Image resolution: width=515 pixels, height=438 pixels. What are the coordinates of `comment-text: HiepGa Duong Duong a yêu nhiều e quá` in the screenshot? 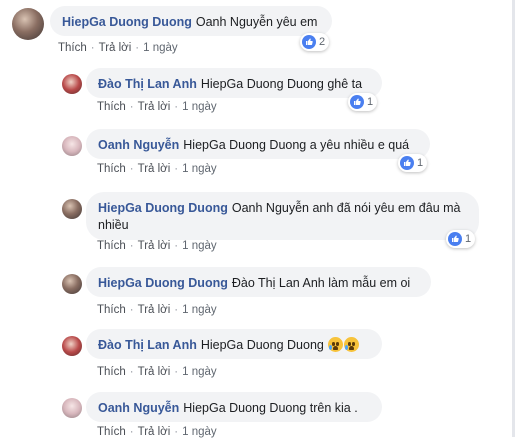 It's located at (296, 145).